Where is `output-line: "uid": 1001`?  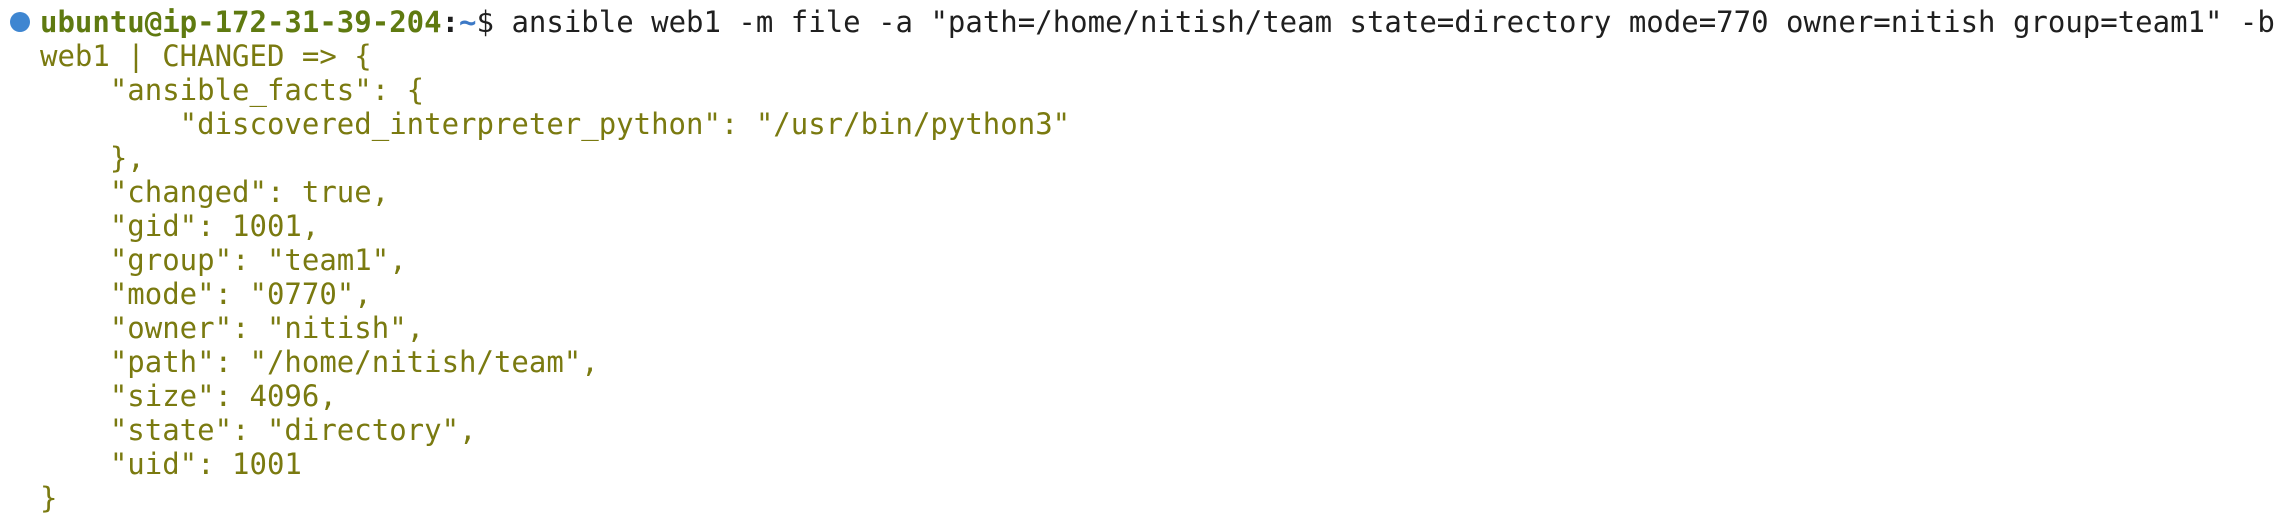 output-line: "uid": 1001 is located at coordinates (171, 464).